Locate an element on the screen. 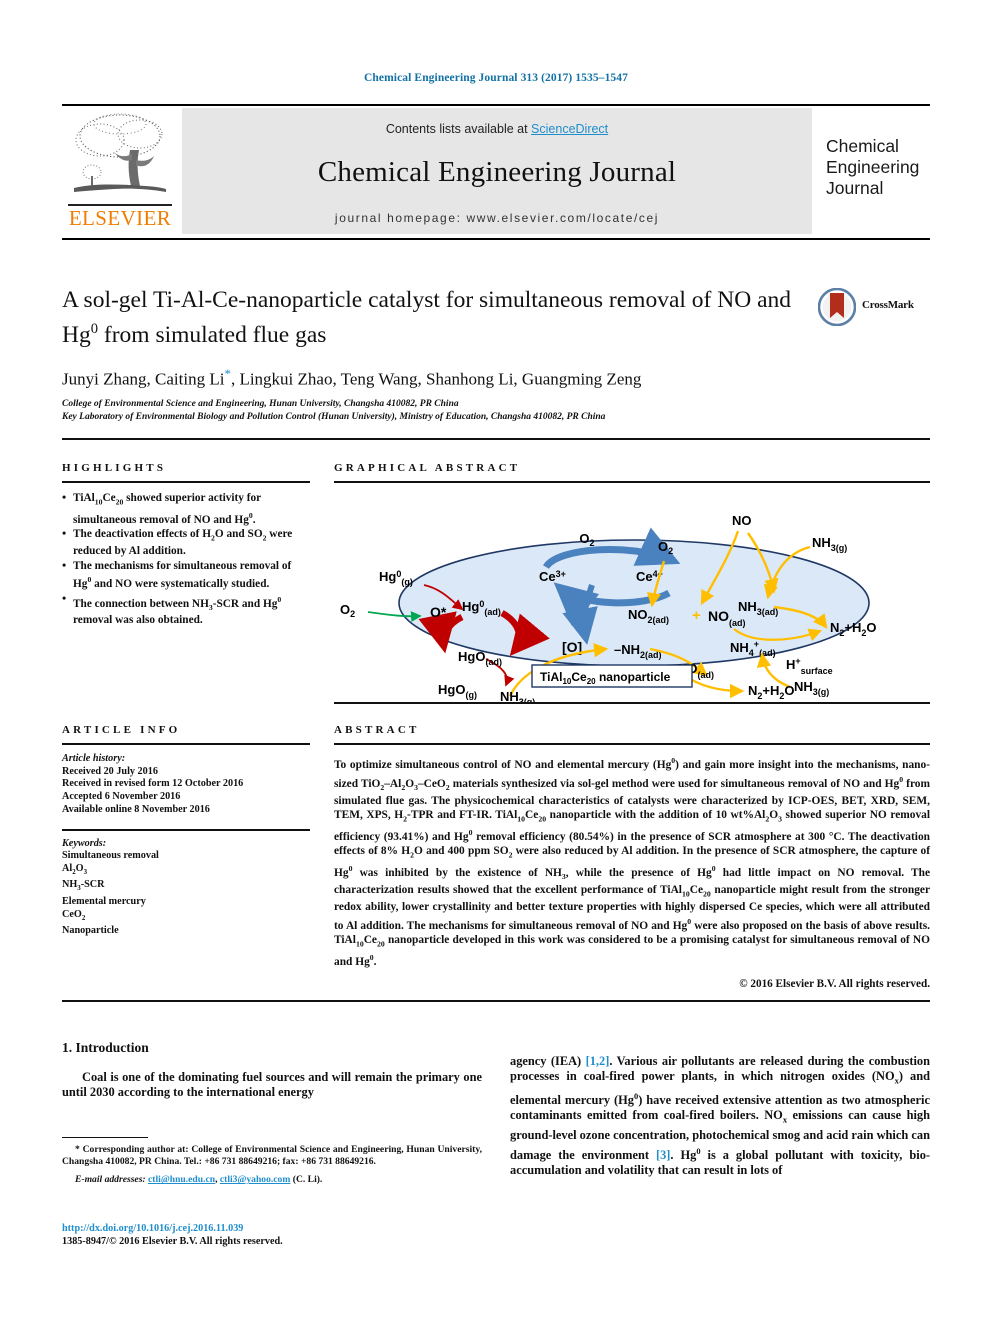 The height and width of the screenshot is (1323, 992). abstract-rule is located at coordinates (632, 744).